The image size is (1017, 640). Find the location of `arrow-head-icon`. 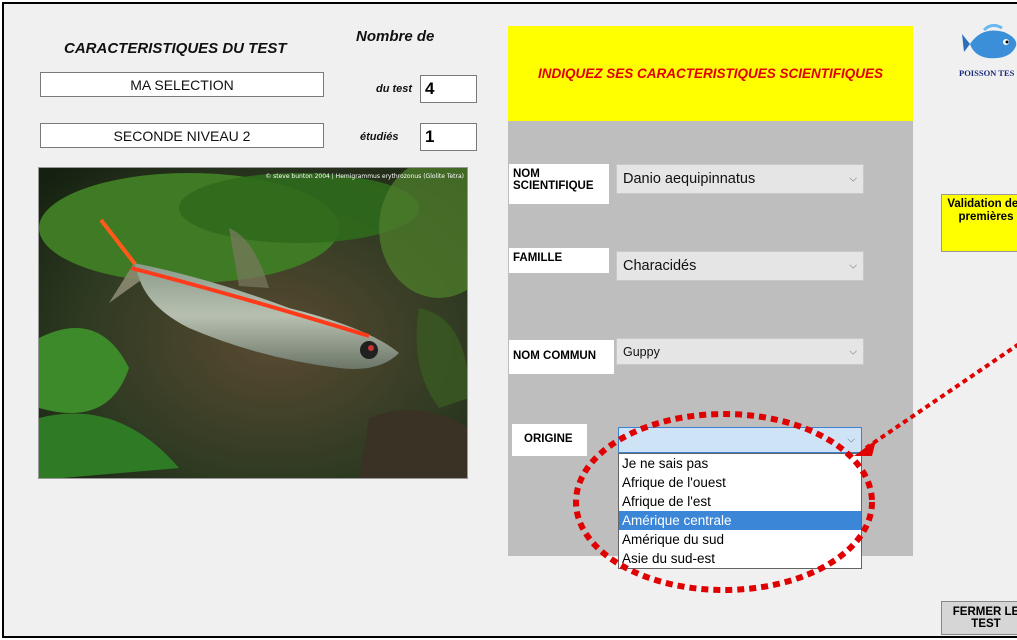

arrow-head-icon is located at coordinates (865, 448).